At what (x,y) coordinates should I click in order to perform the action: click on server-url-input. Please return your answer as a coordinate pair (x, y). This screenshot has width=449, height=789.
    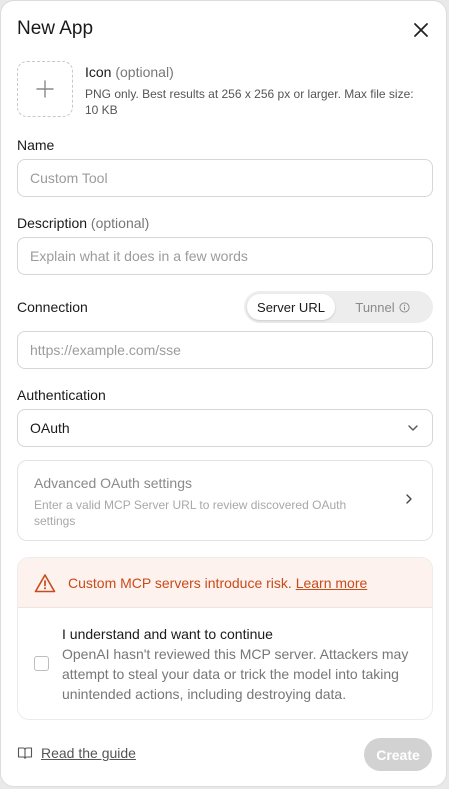
    Looking at the image, I should click on (225, 350).